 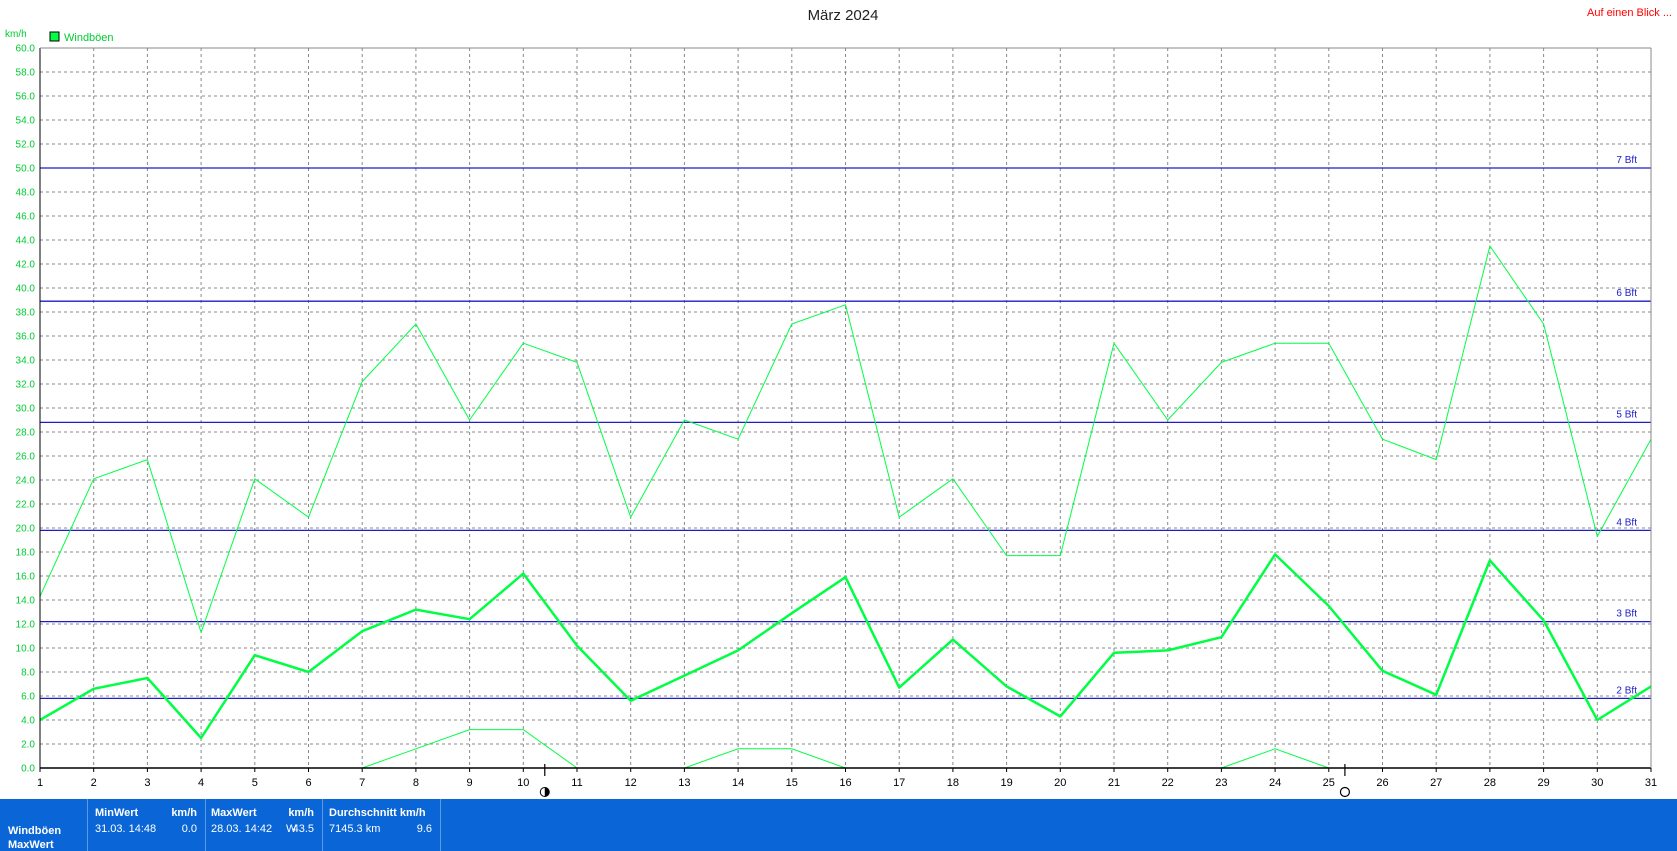 What do you see at coordinates (26, 529) in the screenshot?
I see `y-tick-label: 20.0` at bounding box center [26, 529].